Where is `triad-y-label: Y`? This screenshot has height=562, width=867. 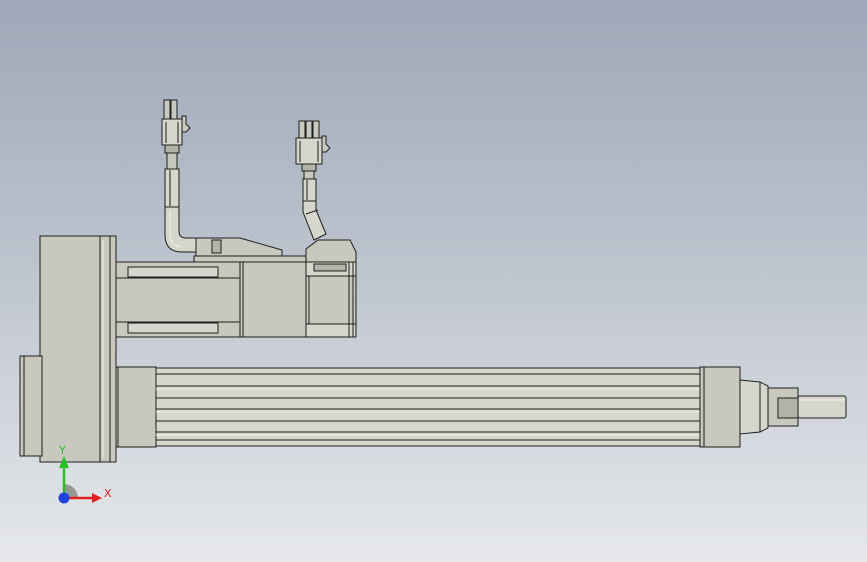
triad-y-label: Y is located at coordinates (62, 450).